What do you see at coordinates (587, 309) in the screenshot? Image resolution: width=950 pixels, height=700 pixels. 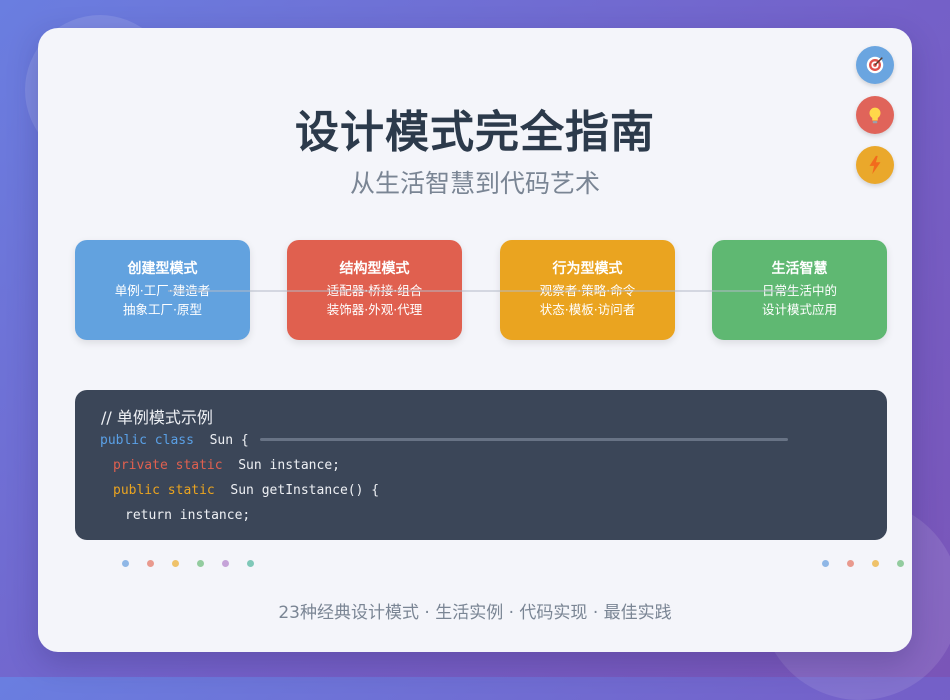 I see `category-line: 状态·模板·访问者` at bounding box center [587, 309].